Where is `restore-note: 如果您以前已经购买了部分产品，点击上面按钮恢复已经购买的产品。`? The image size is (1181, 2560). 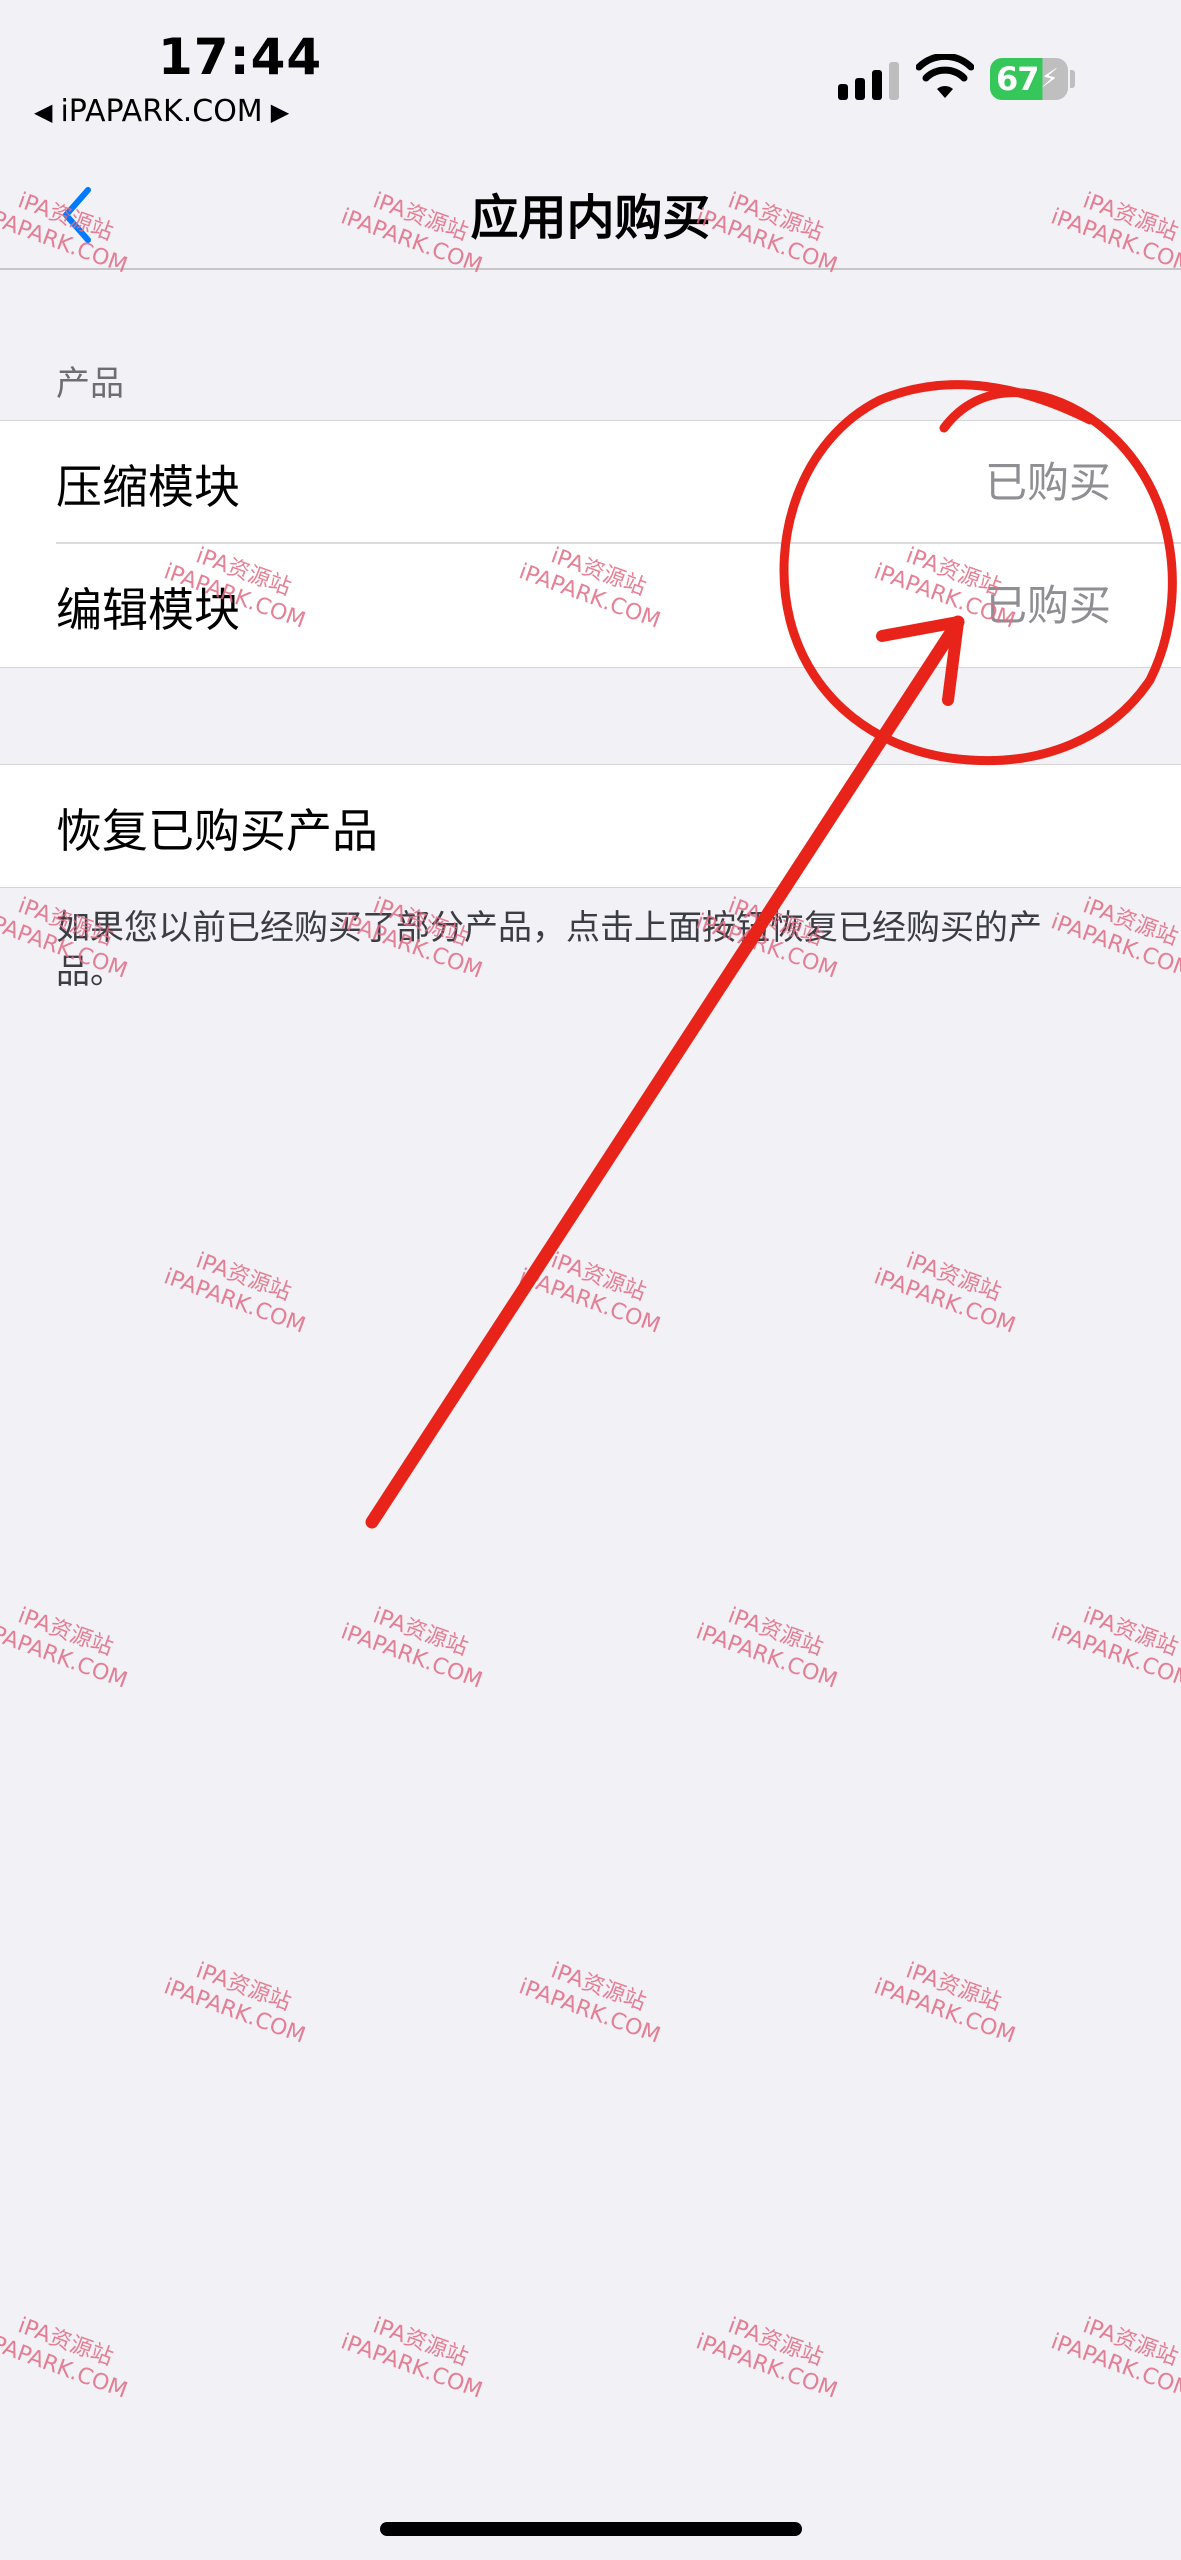
restore-note: 如果您以前已经购买了部分产品，点击上面按钮恢复已经购买的产品。 is located at coordinates (549, 950).